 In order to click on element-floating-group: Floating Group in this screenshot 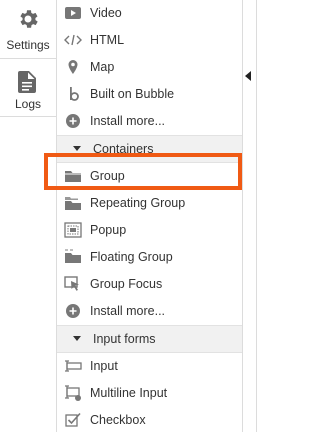, I will do `click(149, 257)`.